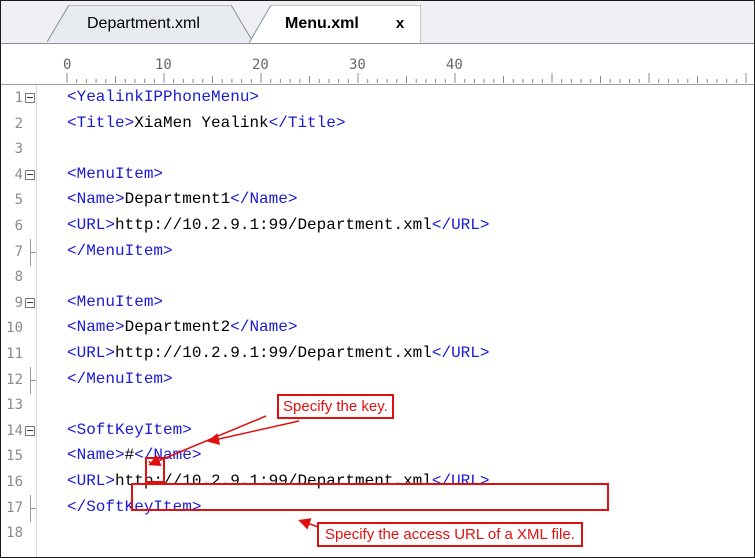  Describe the element at coordinates (335, 406) in the screenshot. I see `key-callout: Specify the key.` at that location.